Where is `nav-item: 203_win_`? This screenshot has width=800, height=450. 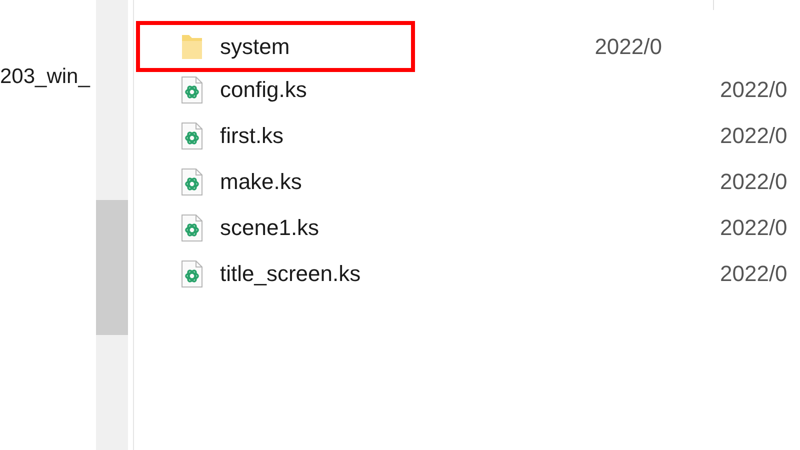
nav-item: 203_win_ is located at coordinates (48, 77).